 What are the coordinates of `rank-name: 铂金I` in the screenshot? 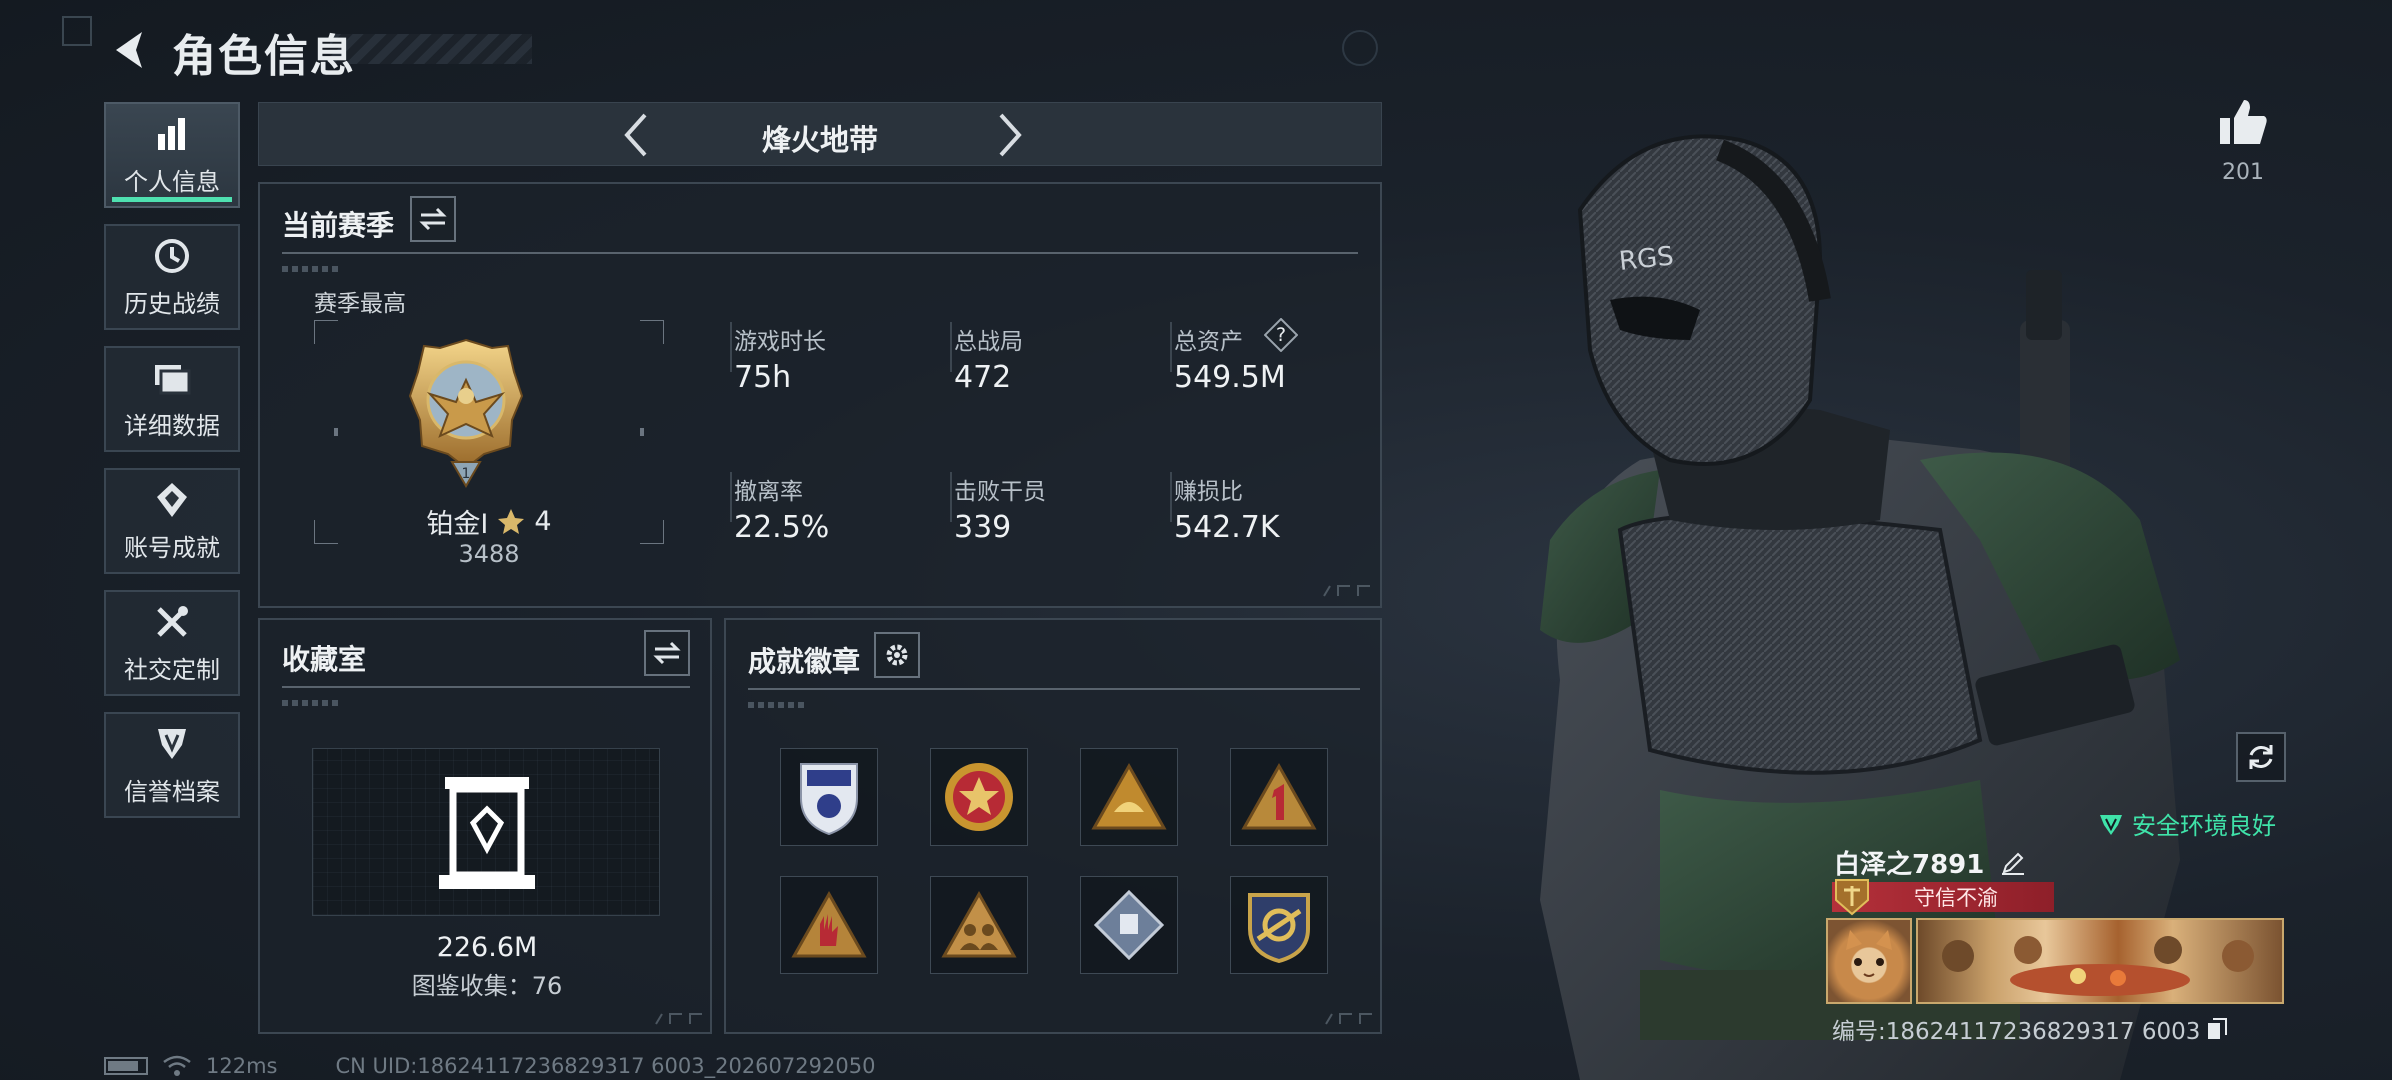 It's located at (457, 524).